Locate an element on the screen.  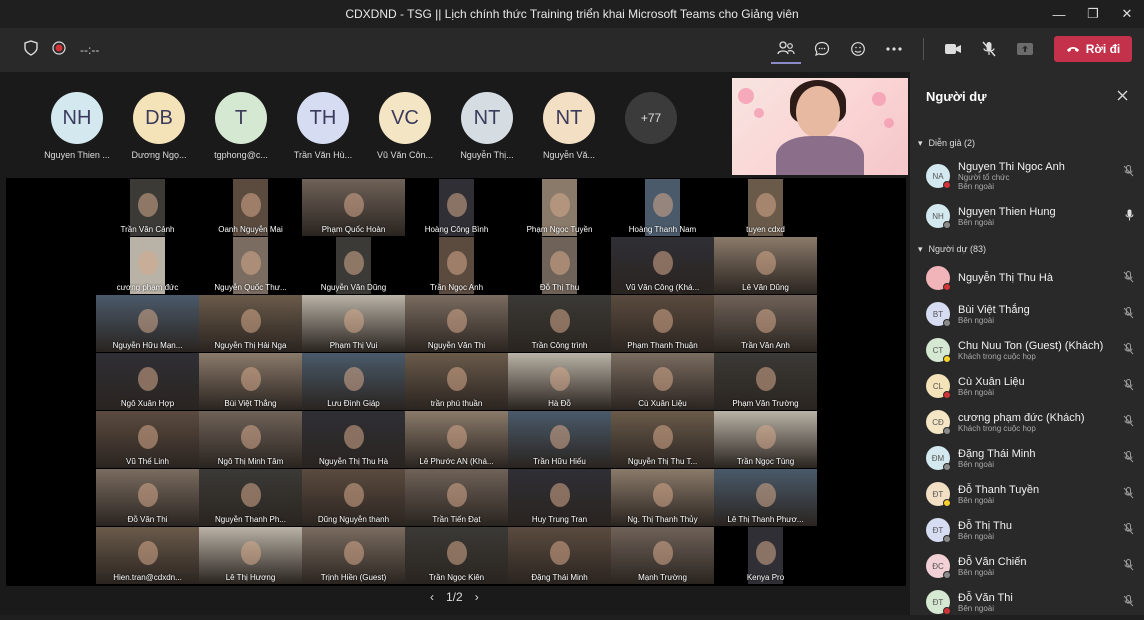
participant-name-label: Trần Ngọc Kiên is located at coordinates (456, 577).